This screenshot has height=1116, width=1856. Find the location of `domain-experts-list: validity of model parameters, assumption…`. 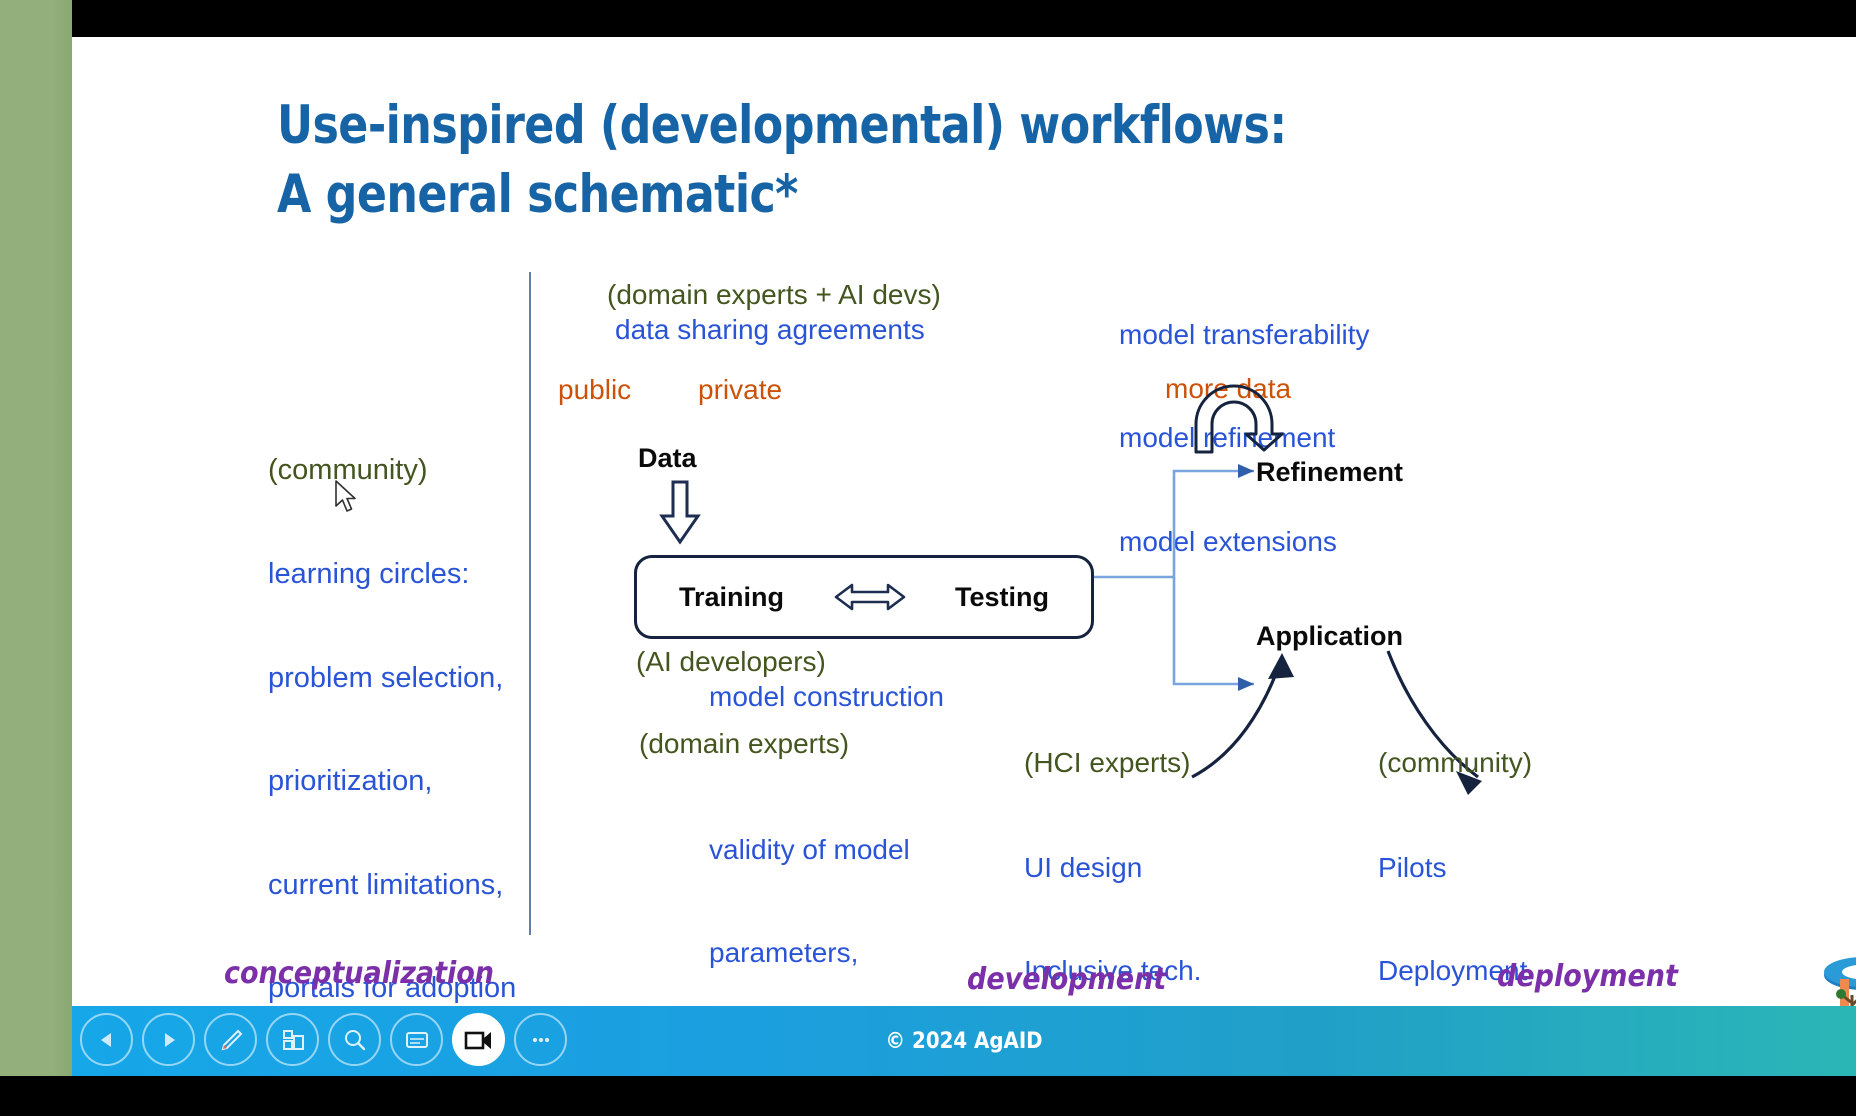

domain-experts-list: validity of model parameters, assumption… is located at coordinates (809, 885).